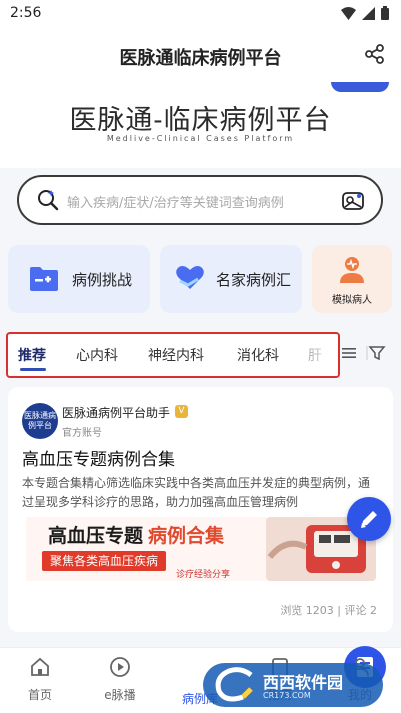  I want to click on compose-button, so click(369, 519).